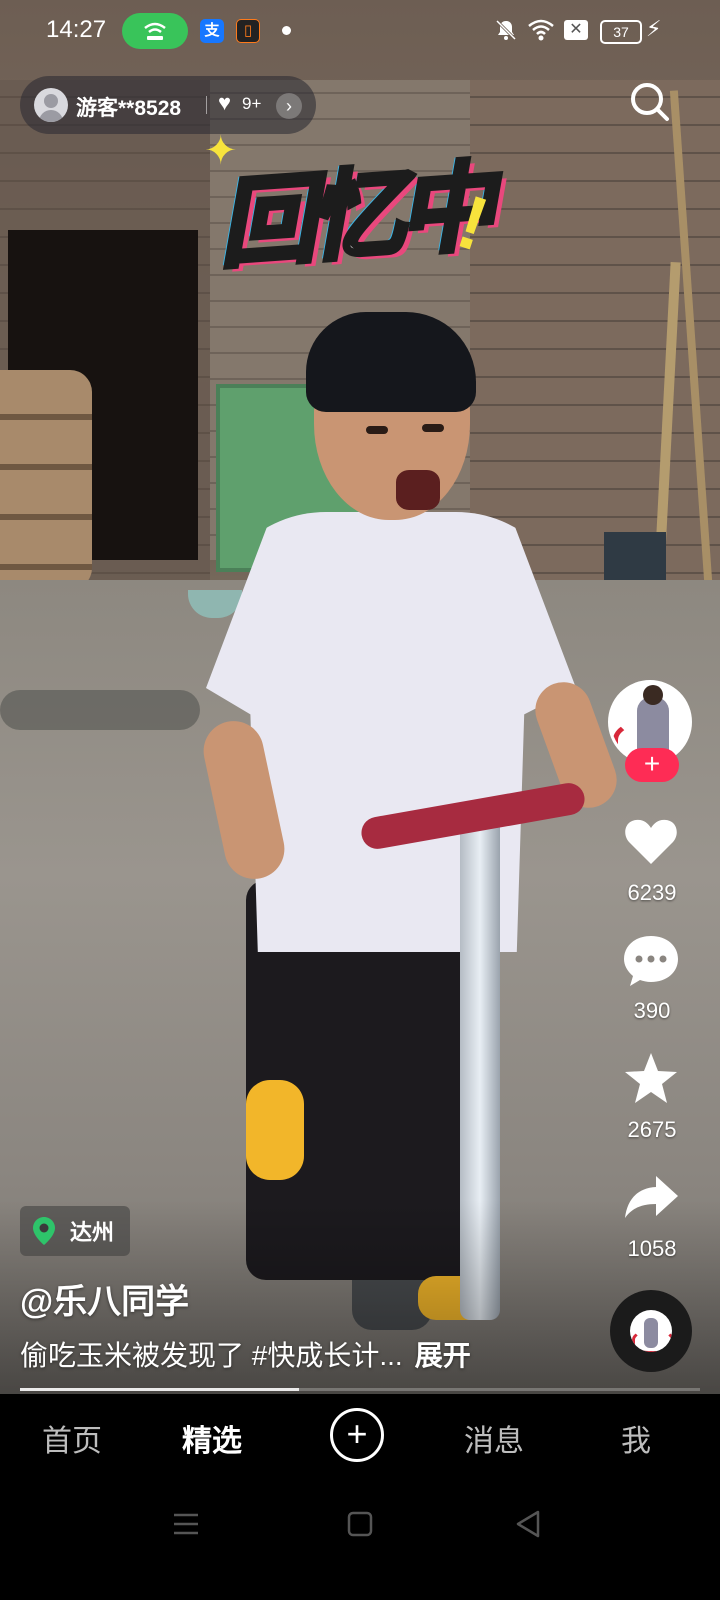 The height and width of the screenshot is (1600, 720). Describe the element at coordinates (100, 710) in the screenshot. I see `puddle` at that location.